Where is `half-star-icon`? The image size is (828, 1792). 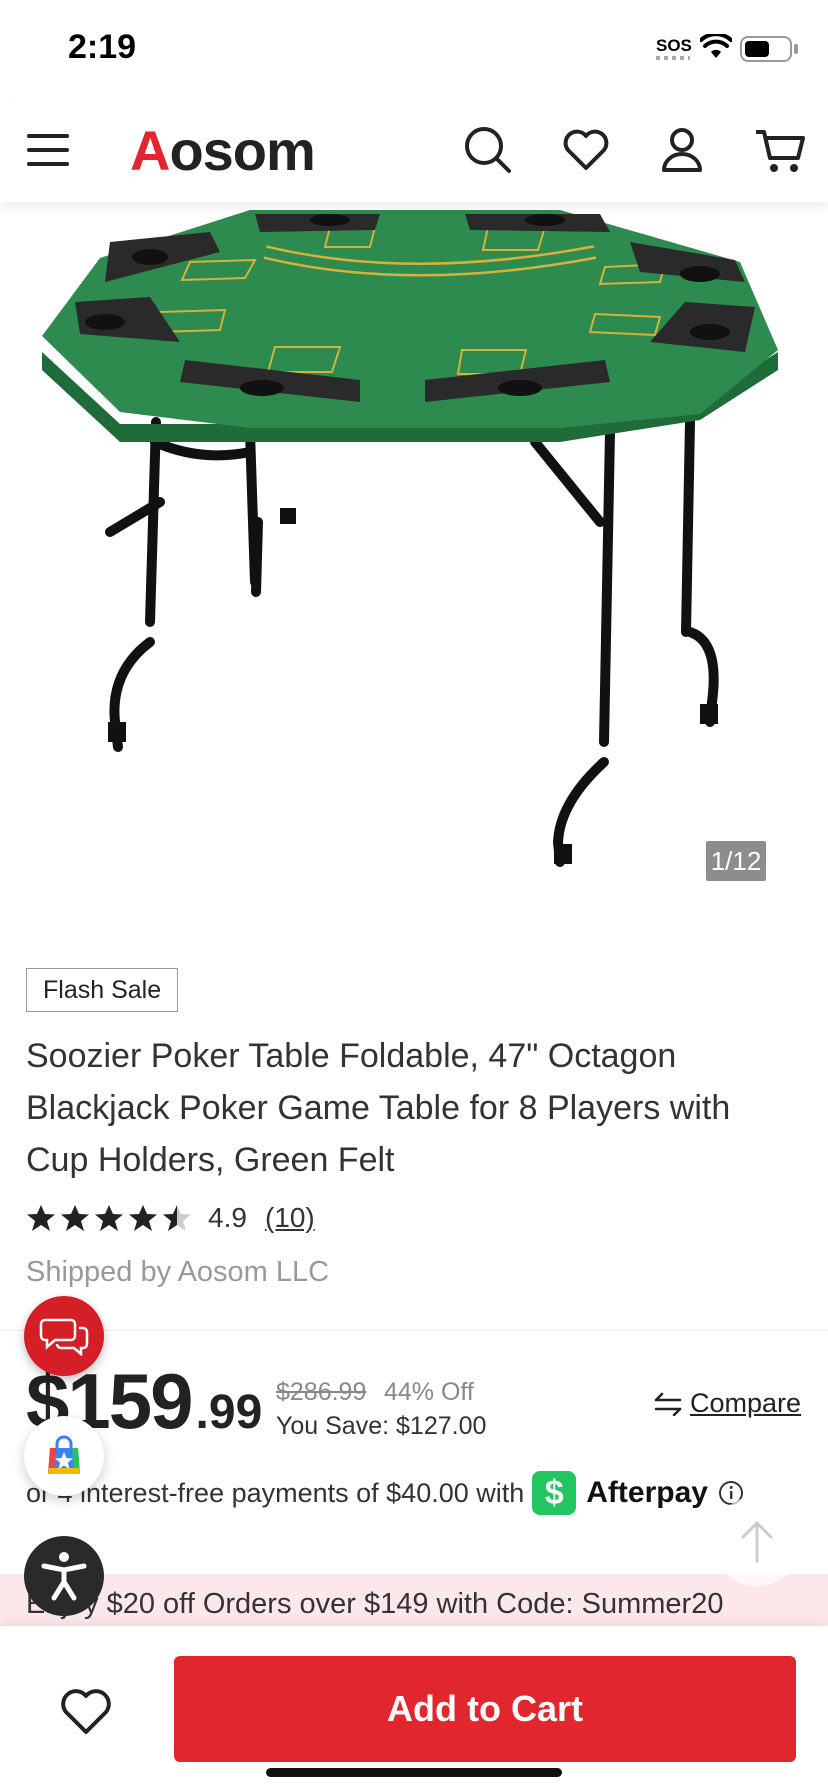 half-star-icon is located at coordinates (177, 1218).